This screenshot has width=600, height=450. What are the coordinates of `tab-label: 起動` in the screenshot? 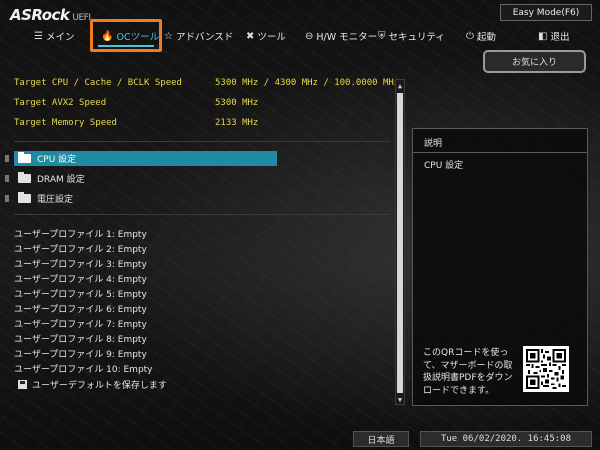 It's located at (486, 37).